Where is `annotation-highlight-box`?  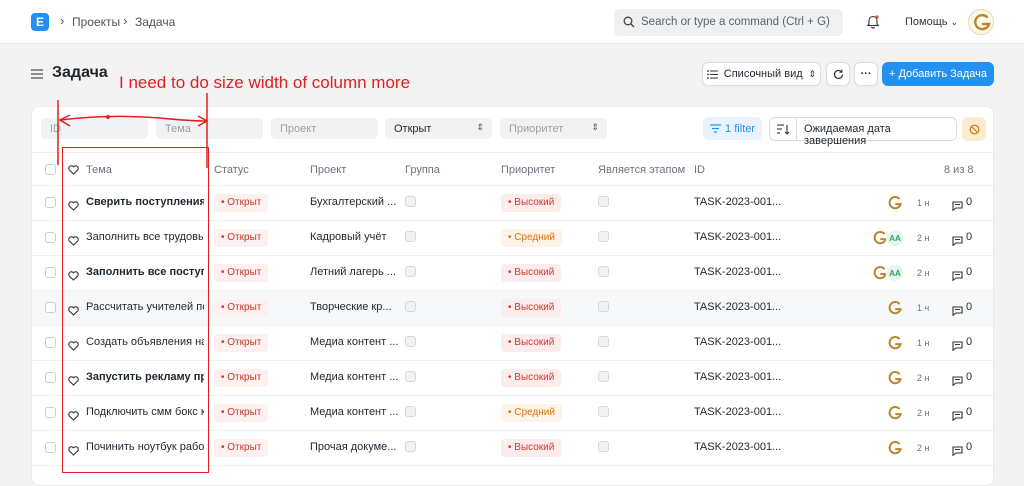 annotation-highlight-box is located at coordinates (135, 310).